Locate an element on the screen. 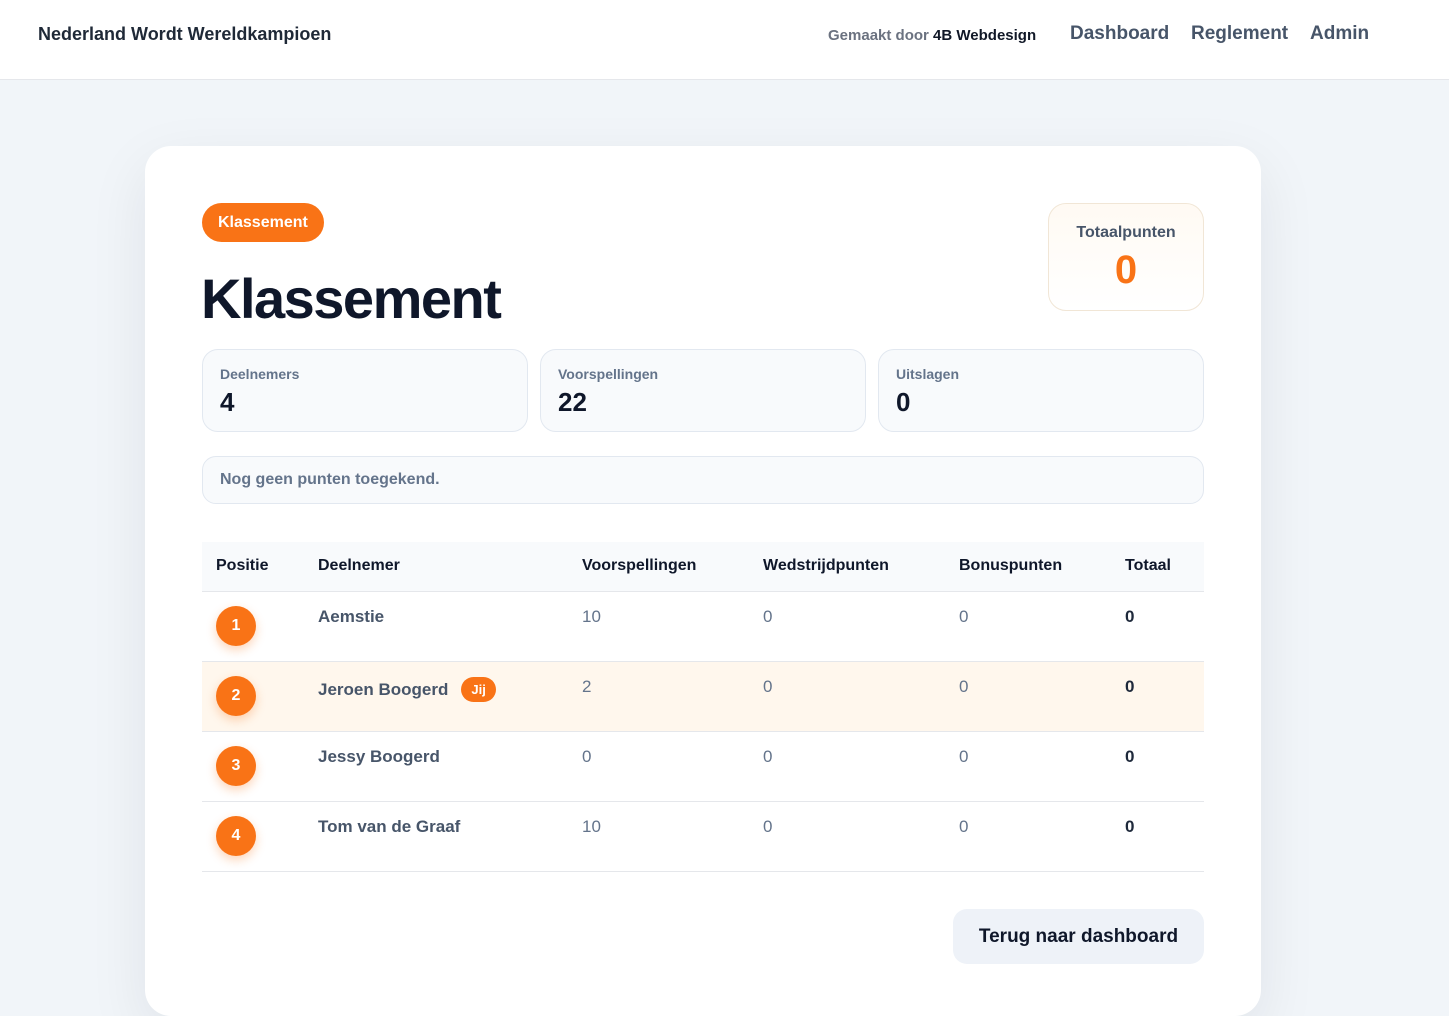 The width and height of the screenshot is (1449, 1016). participant-name: Jeroen Boogerd is located at coordinates (383, 689).